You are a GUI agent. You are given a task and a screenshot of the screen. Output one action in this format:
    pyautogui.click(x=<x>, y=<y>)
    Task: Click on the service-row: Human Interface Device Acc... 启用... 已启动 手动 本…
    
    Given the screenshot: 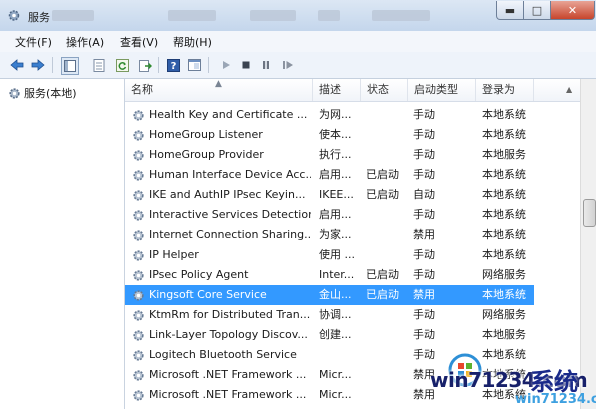 What is the action you would take?
    pyautogui.click(x=352, y=175)
    